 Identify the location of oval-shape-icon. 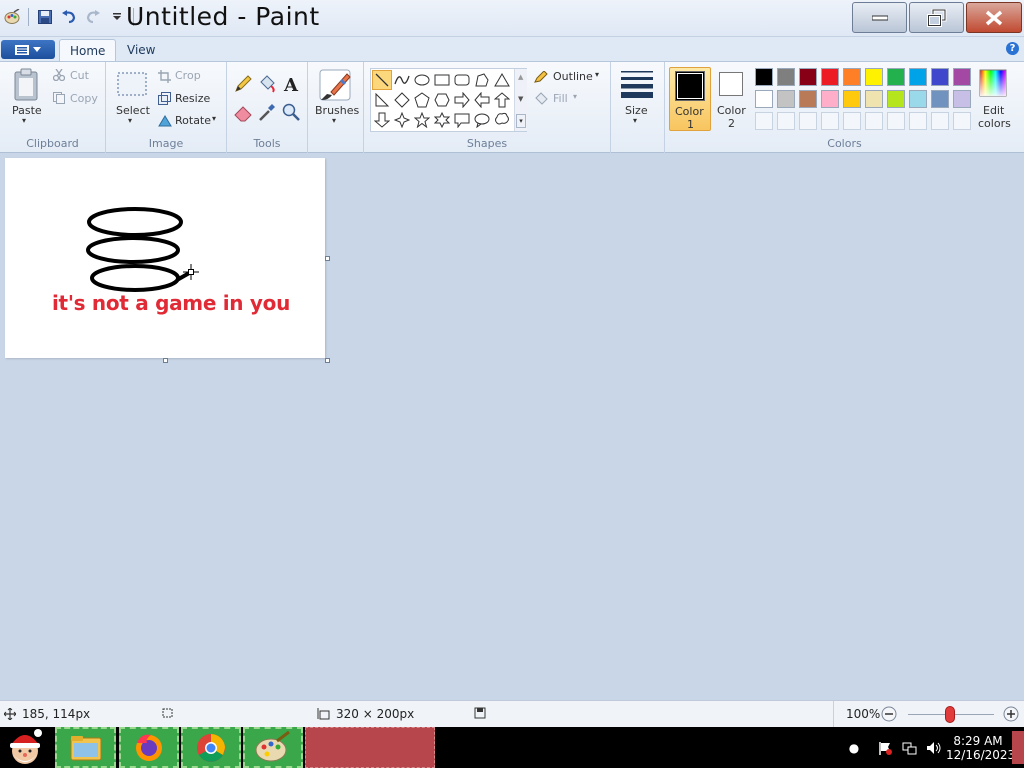
(422, 80).